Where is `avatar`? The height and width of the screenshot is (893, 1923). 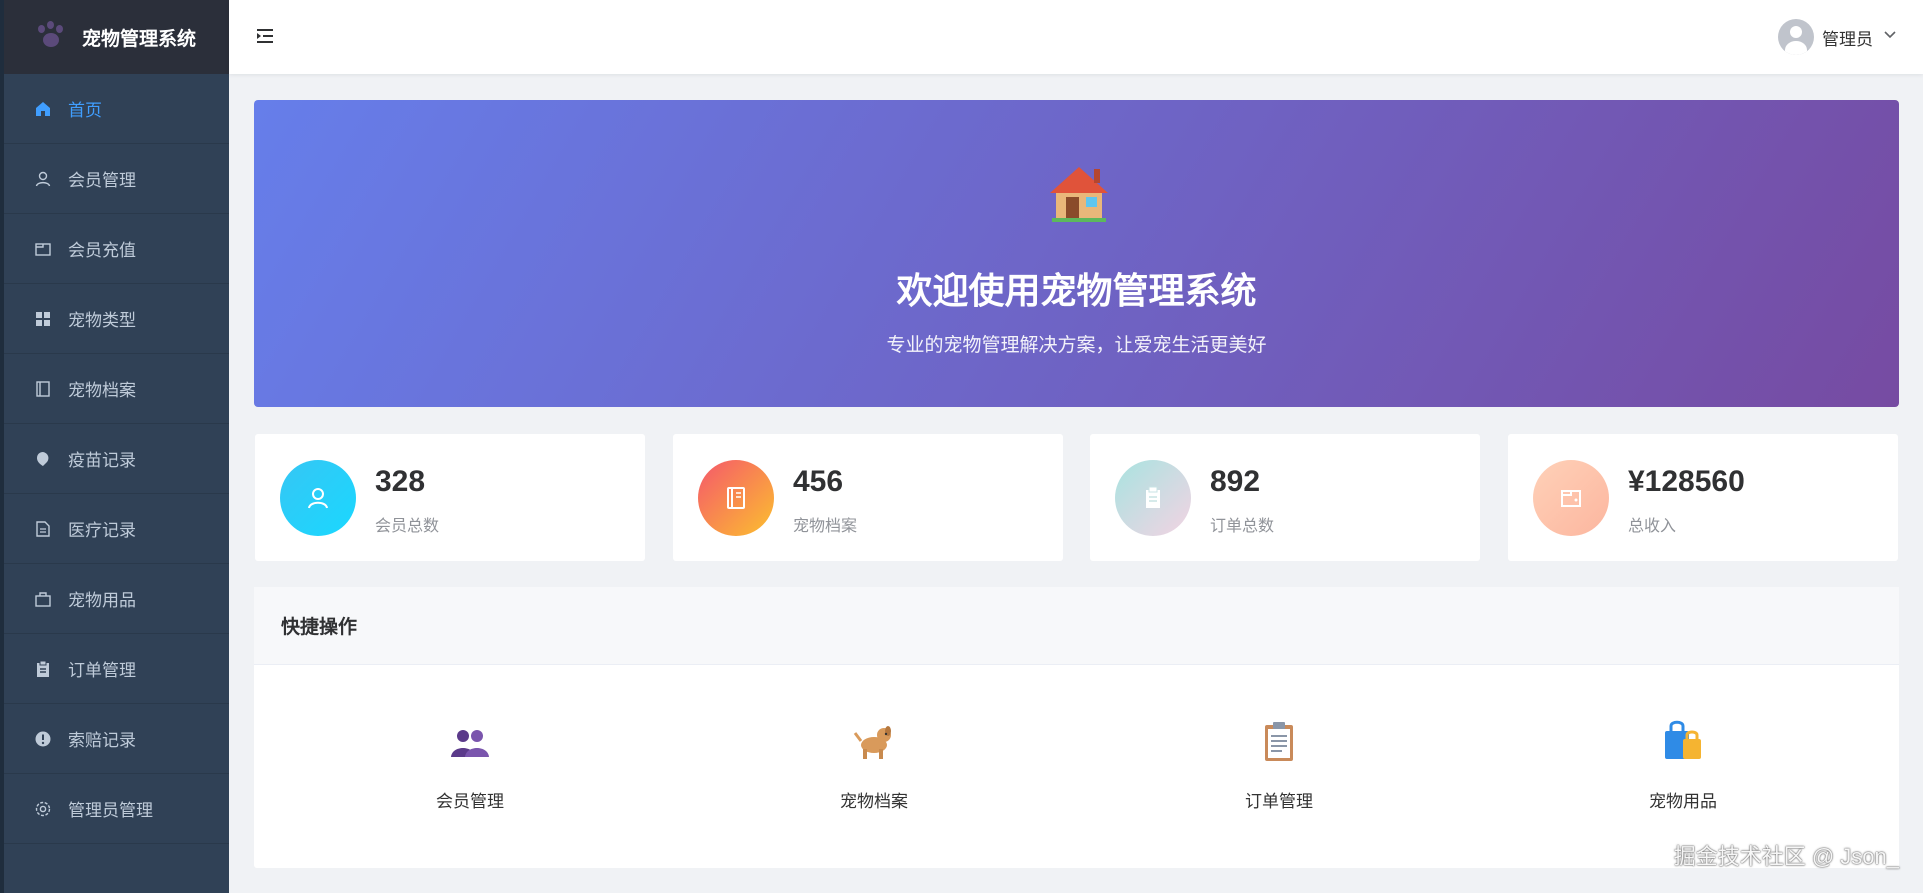
avatar is located at coordinates (1796, 37).